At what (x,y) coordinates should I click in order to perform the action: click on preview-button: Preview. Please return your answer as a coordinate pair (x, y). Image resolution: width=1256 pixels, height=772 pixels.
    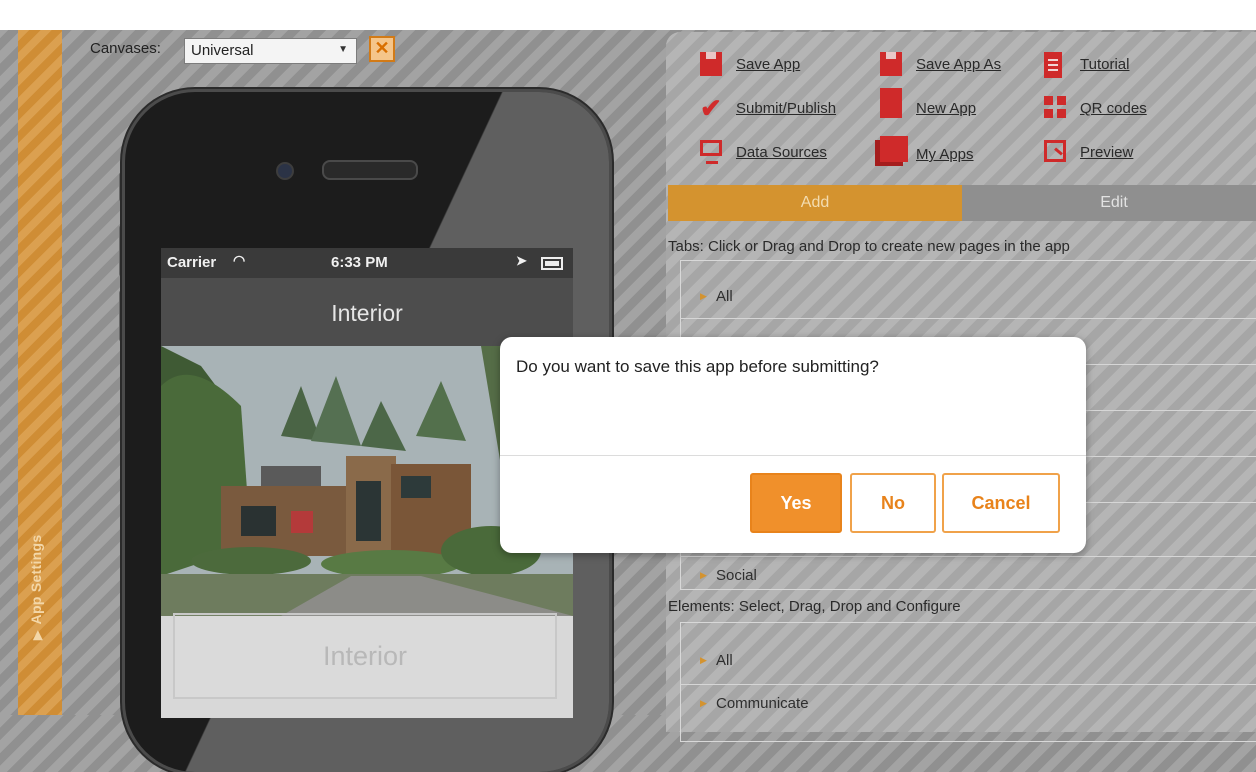
    Looking at the image, I should click on (1114, 154).